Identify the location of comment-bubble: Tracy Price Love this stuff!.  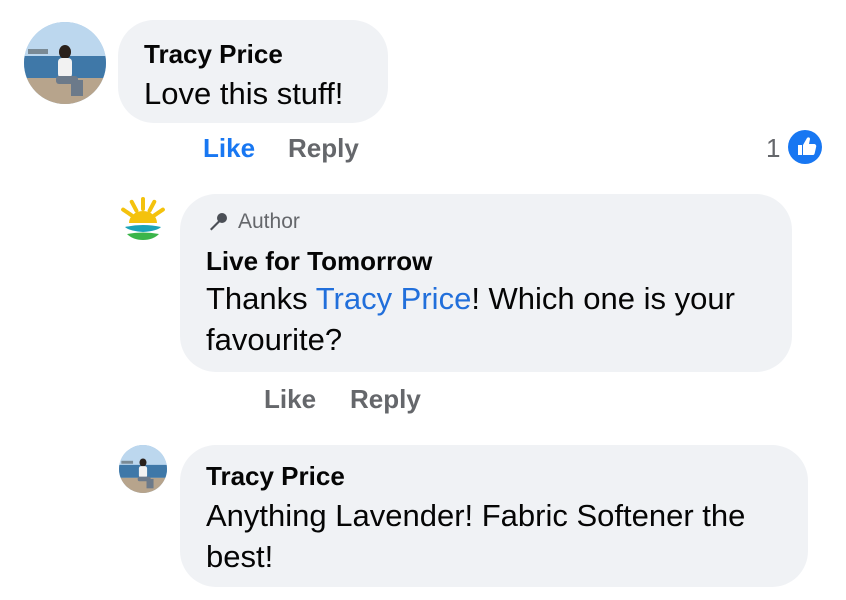
(253, 71).